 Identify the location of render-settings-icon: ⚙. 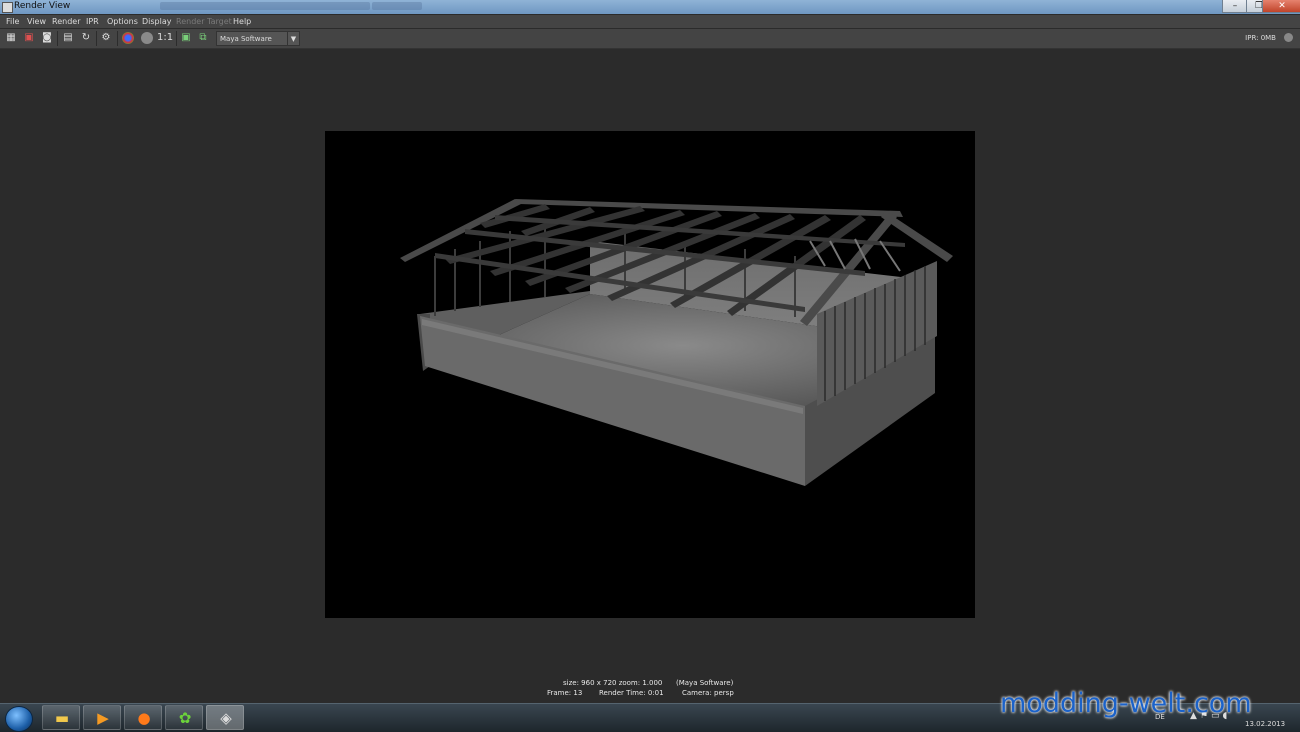
(106, 38).